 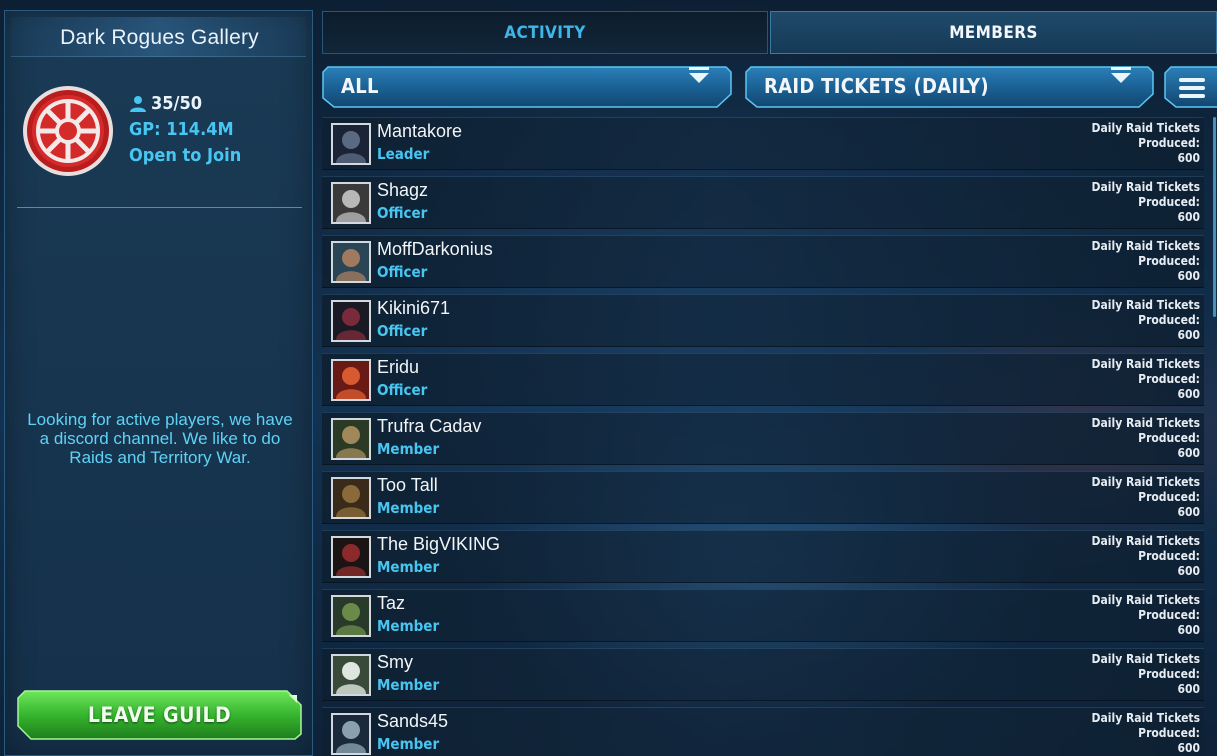 What do you see at coordinates (763, 674) in the screenshot?
I see `member-row: Smy Member Daily Raid Tickets Produced: 600` at bounding box center [763, 674].